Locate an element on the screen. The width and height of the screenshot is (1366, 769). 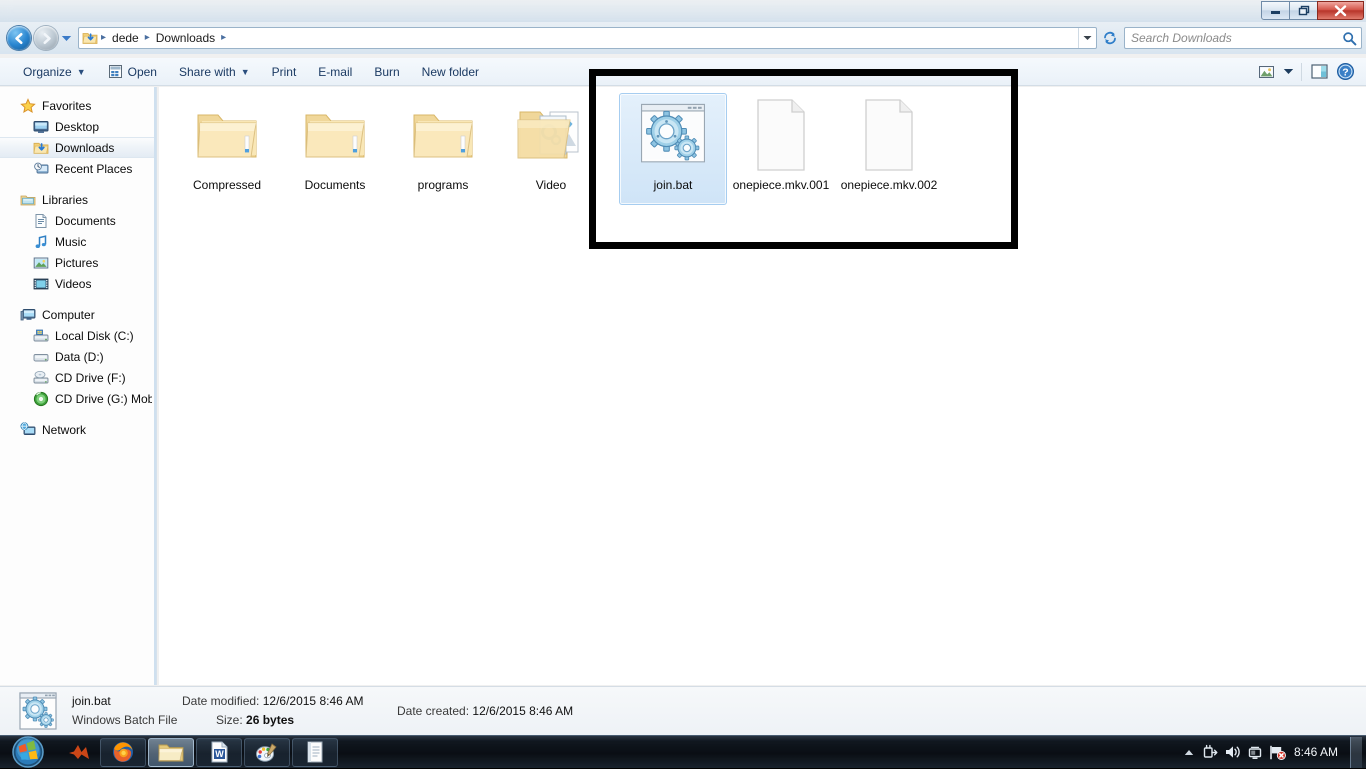
sidebar-item-music: Music is located at coordinates (78, 241).